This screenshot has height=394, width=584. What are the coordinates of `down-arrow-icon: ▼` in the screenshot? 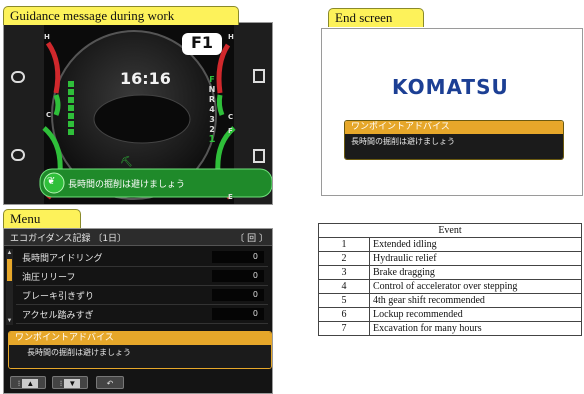 It's located at (72, 383).